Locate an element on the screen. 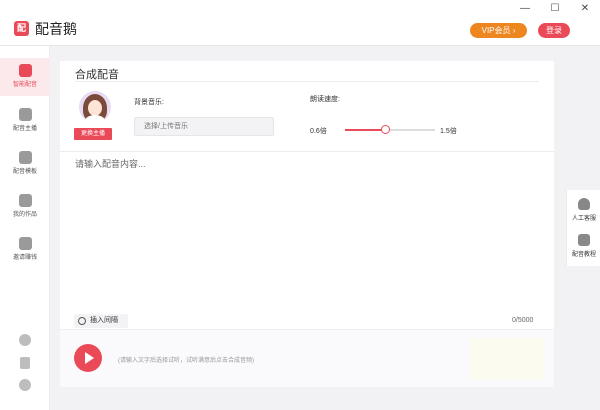  speed-slider-thumb is located at coordinates (385, 129).